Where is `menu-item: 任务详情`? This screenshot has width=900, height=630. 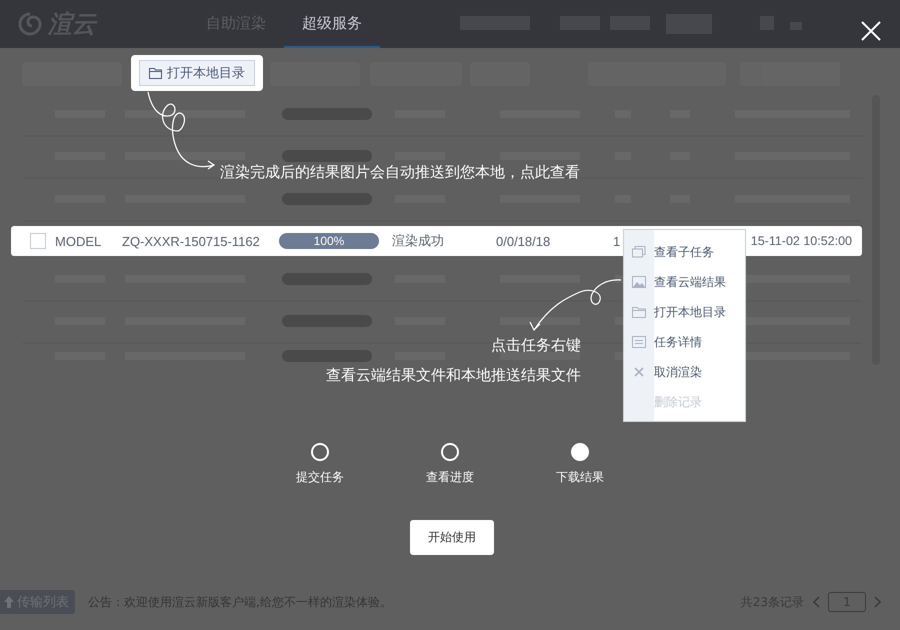 menu-item: 任务详情 is located at coordinates (684, 342).